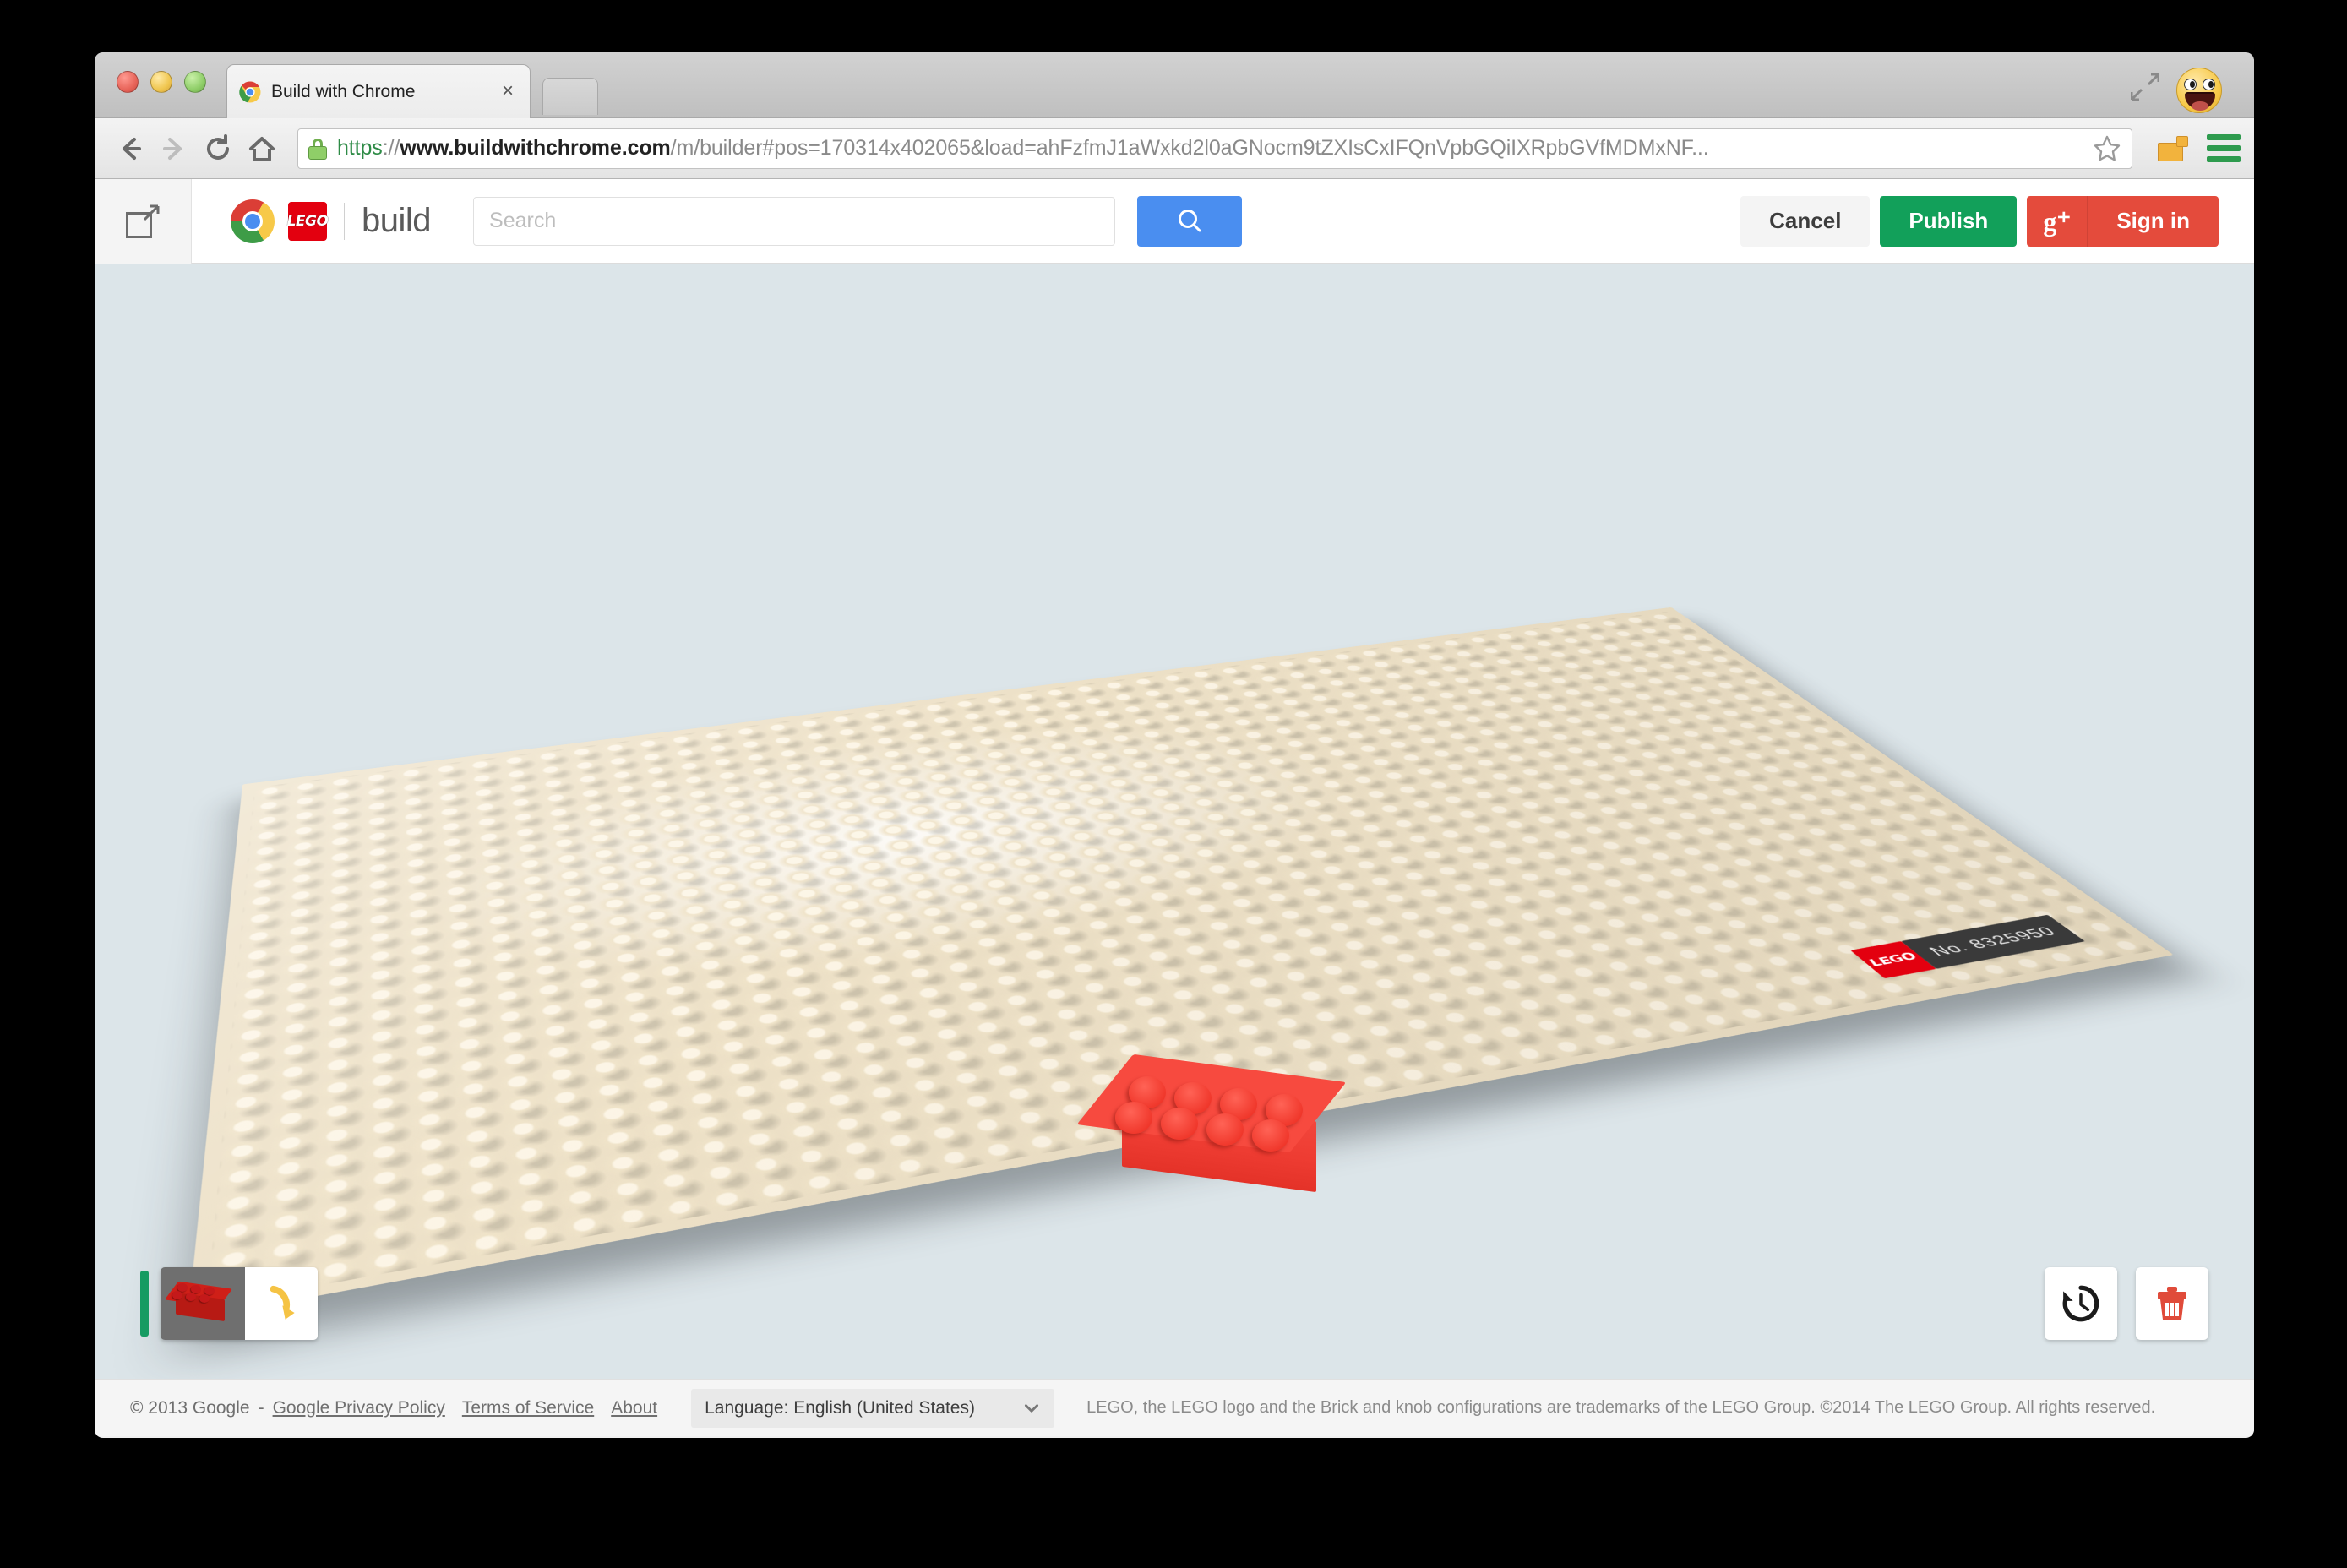 Image resolution: width=2347 pixels, height=1568 pixels. Describe the element at coordinates (634, 1408) in the screenshot. I see `about-link: About` at that location.